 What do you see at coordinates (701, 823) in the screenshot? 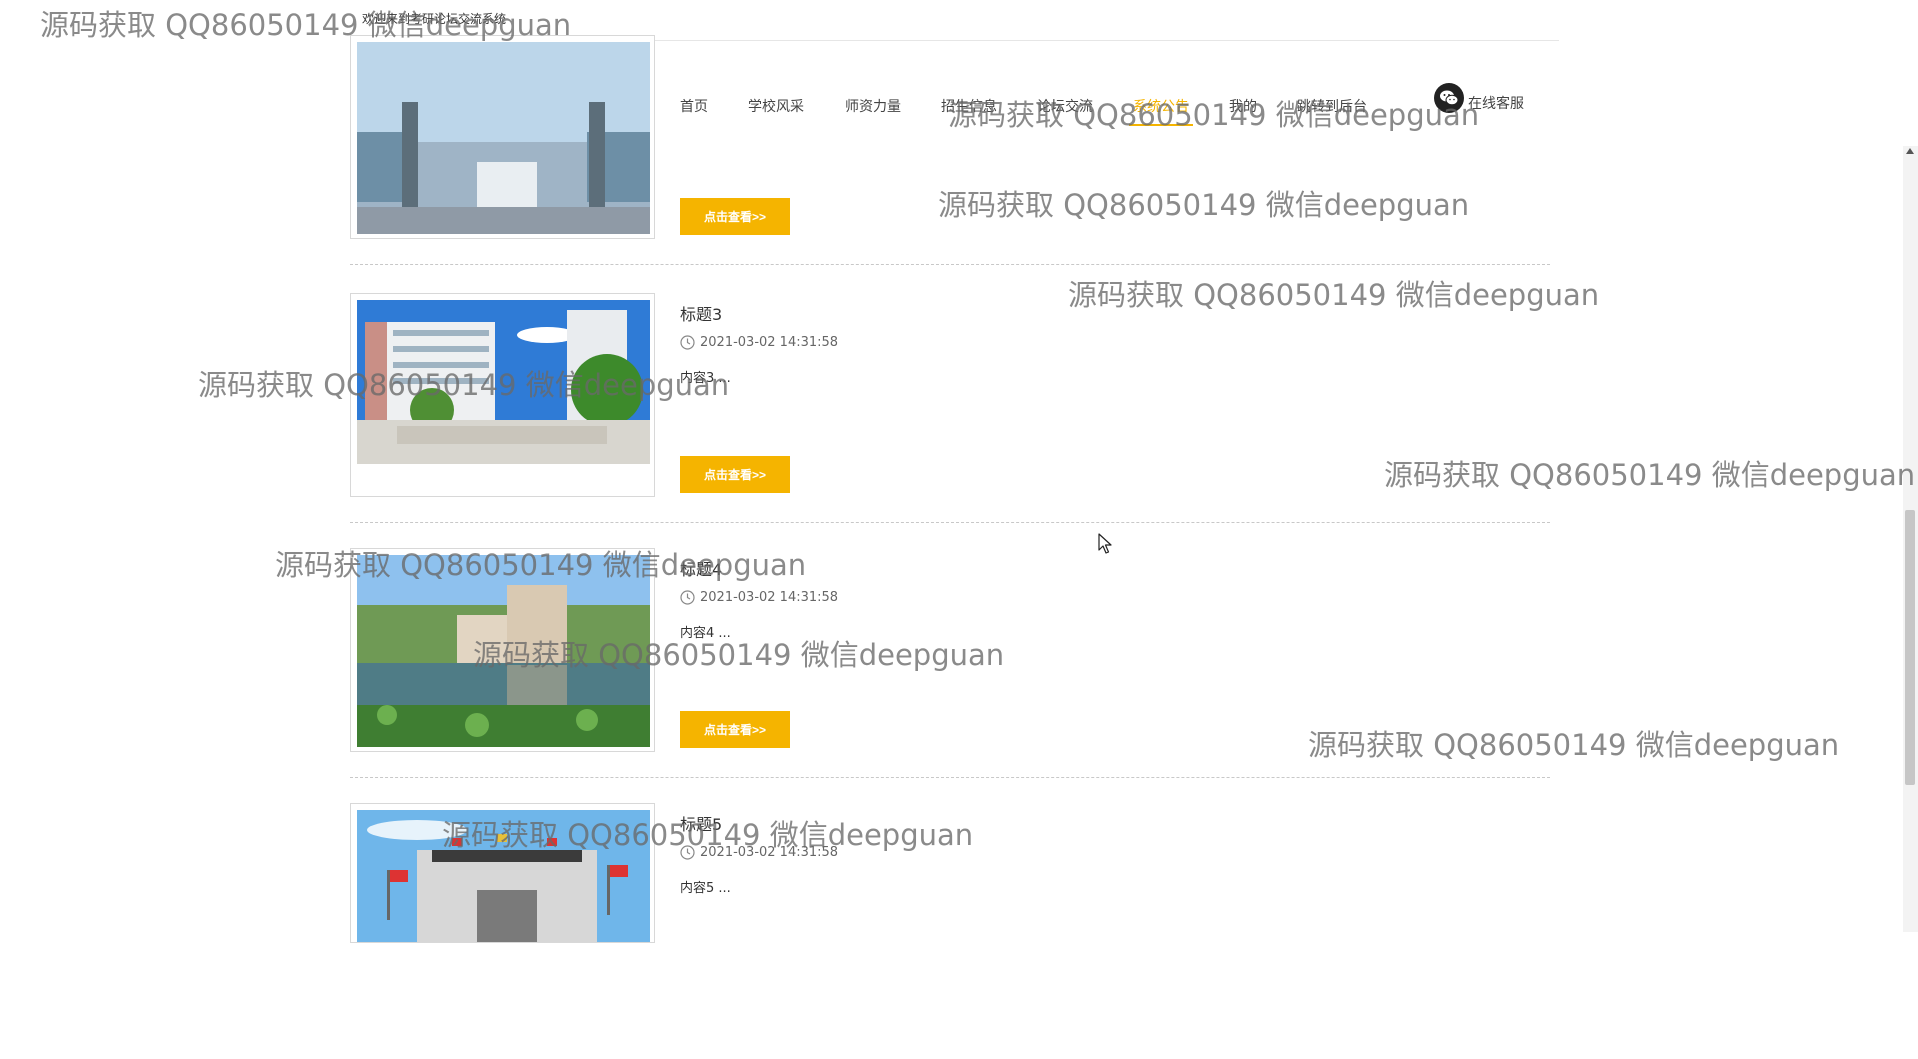
I see `item-title: 标题5` at bounding box center [701, 823].